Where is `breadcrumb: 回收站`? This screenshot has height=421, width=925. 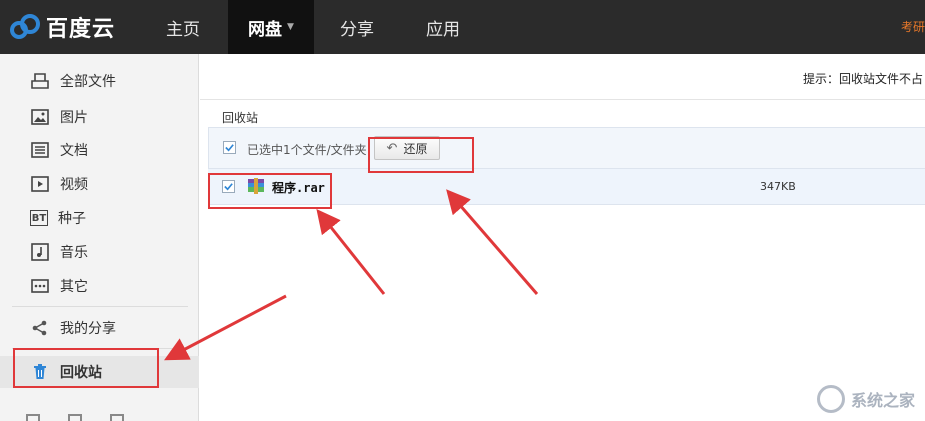 breadcrumb: 回收站 is located at coordinates (240, 117).